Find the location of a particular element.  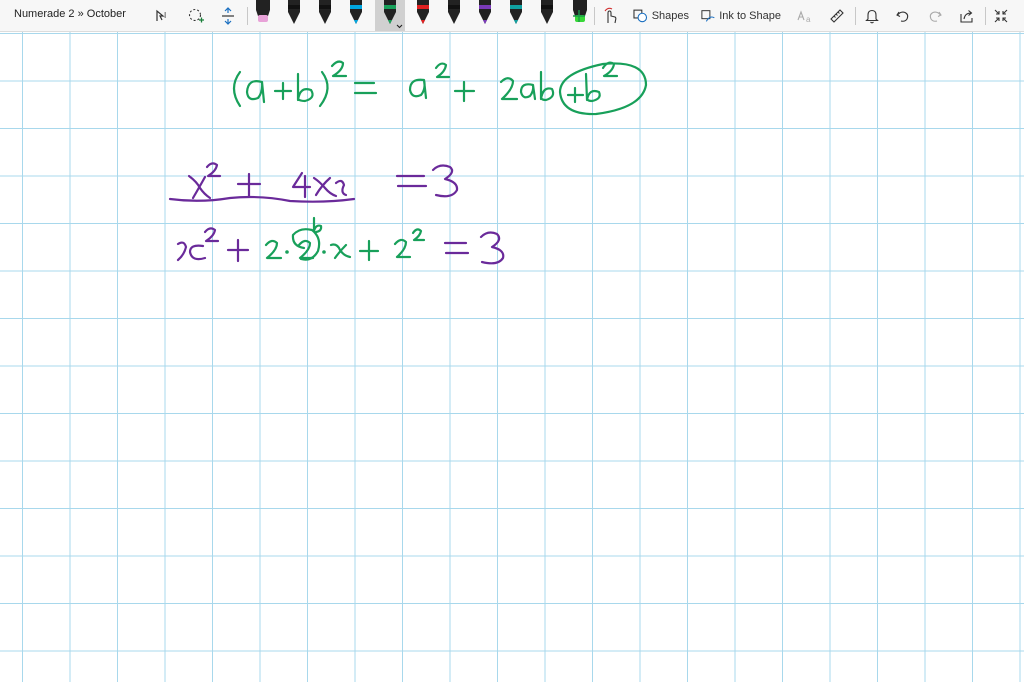

ink-to-text-icon: a is located at coordinates (804, 17).